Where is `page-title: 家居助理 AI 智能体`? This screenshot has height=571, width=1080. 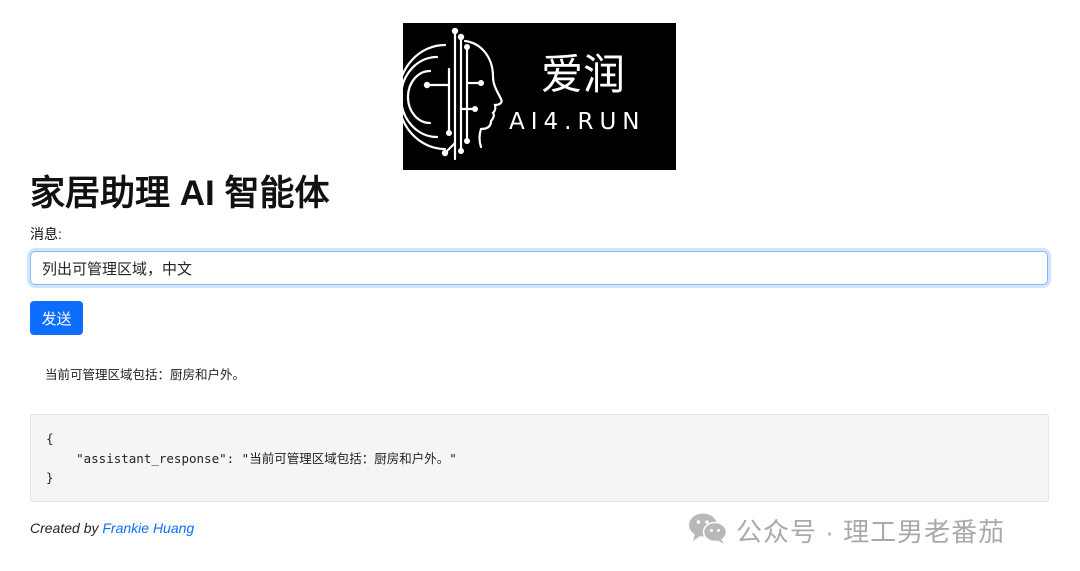
page-title: 家居助理 AI 智能体 is located at coordinates (180, 193).